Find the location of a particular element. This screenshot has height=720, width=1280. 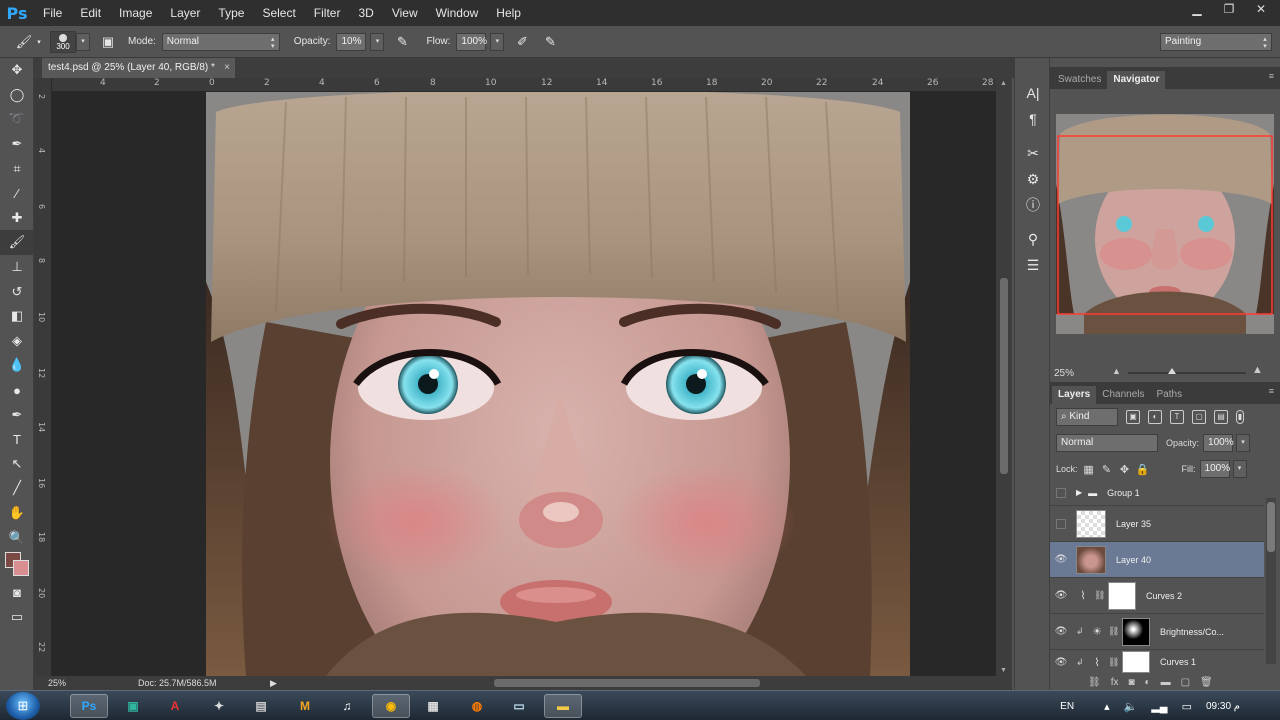

layers-scroll-thumb is located at coordinates (1271, 527).